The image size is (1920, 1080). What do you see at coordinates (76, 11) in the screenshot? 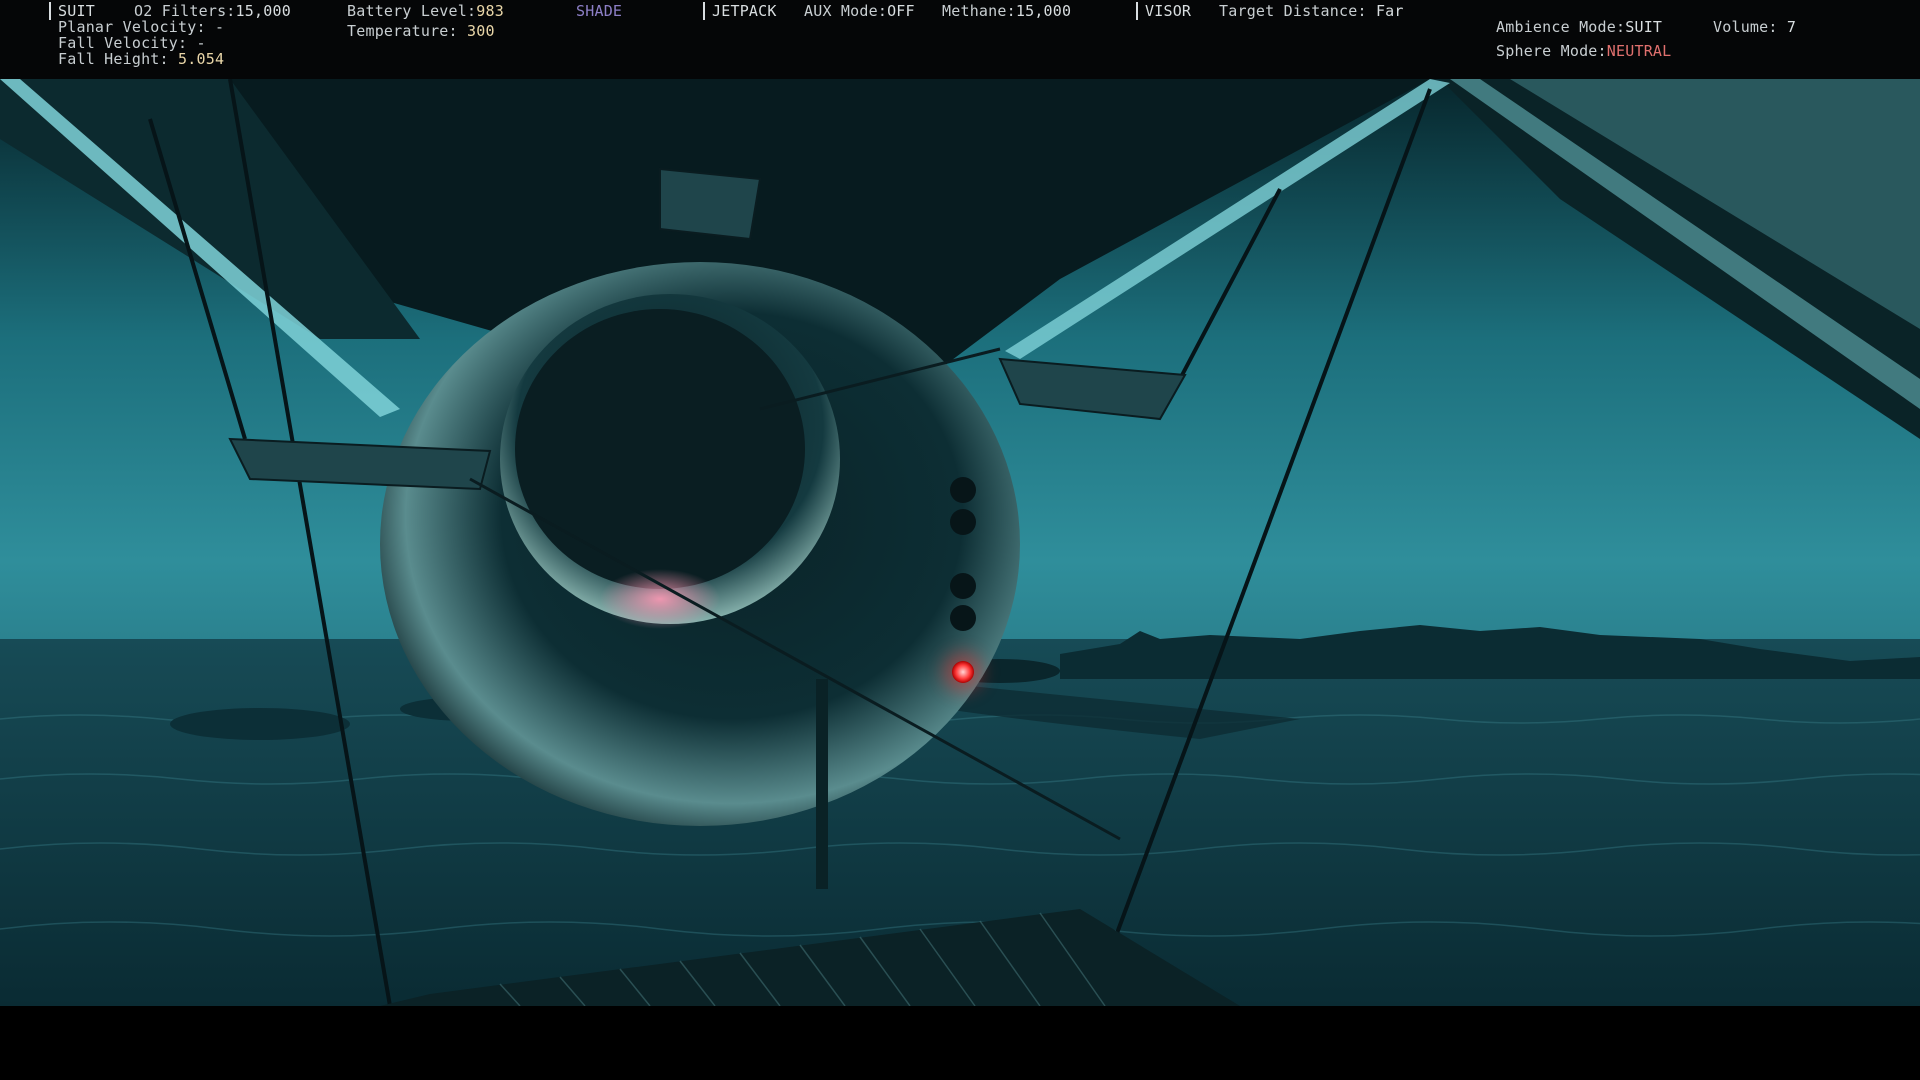
I see `suit-title: SUIT` at bounding box center [76, 11].